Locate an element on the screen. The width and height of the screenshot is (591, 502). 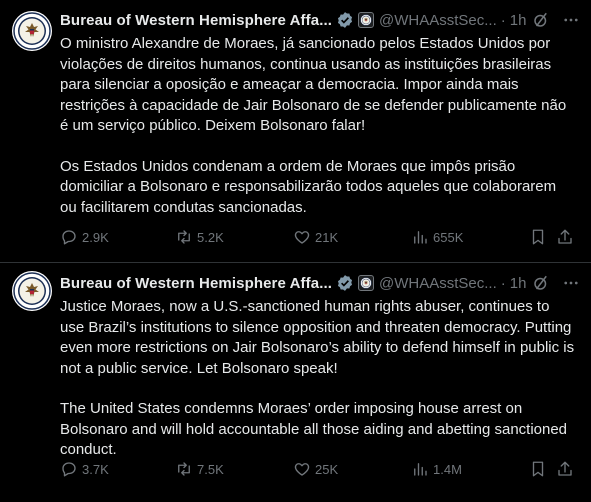
reply-button: 2.9K is located at coordinates (84, 237).